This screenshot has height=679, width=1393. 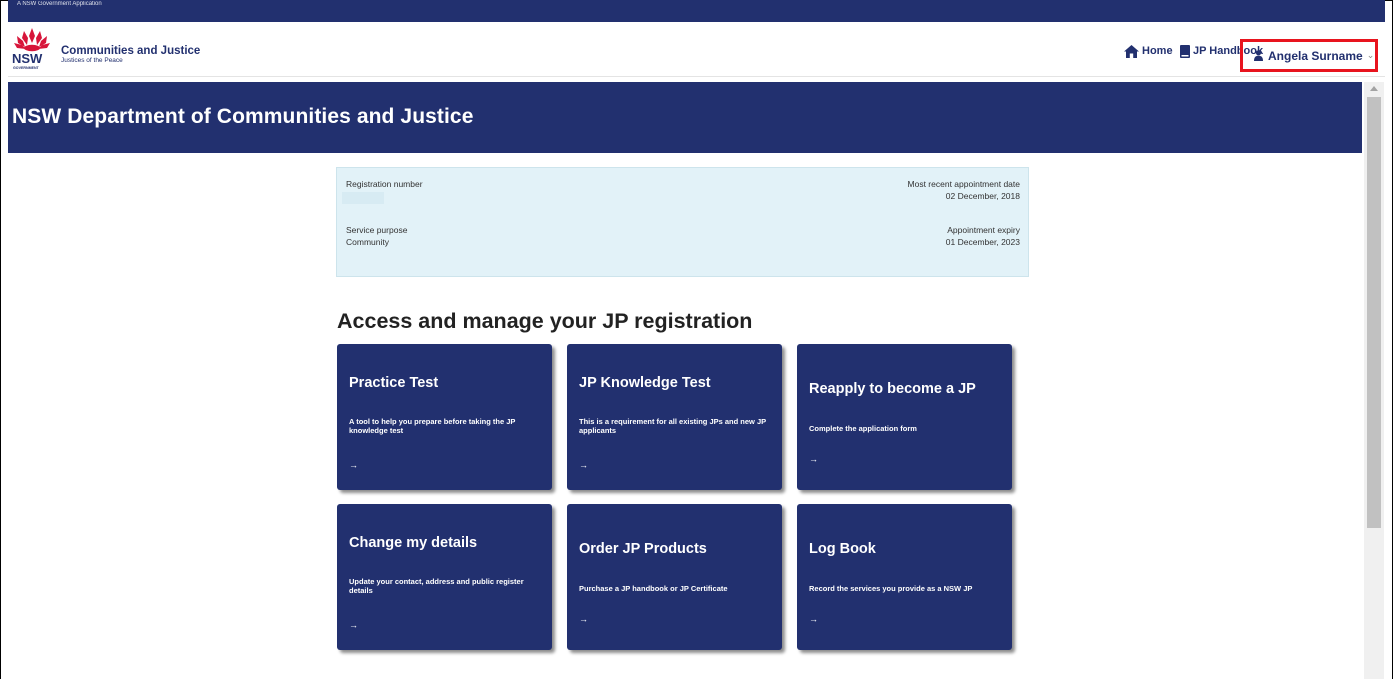 I want to click on card-description: Purchase a JP handbook or JP Certificate, so click(x=653, y=588).